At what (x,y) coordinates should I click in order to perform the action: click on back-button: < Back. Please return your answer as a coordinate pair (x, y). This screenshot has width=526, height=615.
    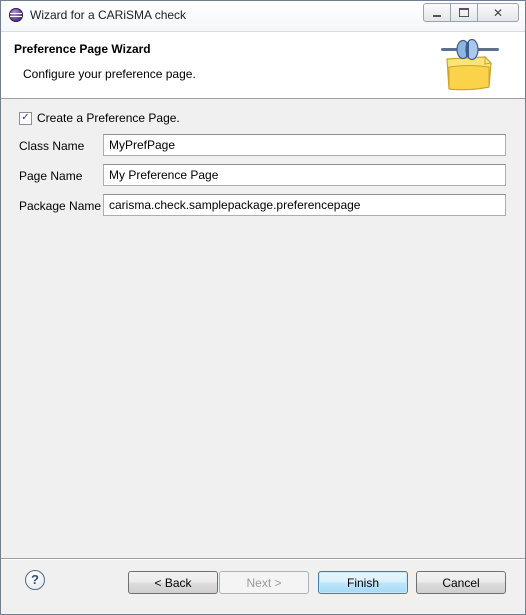
    Looking at the image, I should click on (173, 582).